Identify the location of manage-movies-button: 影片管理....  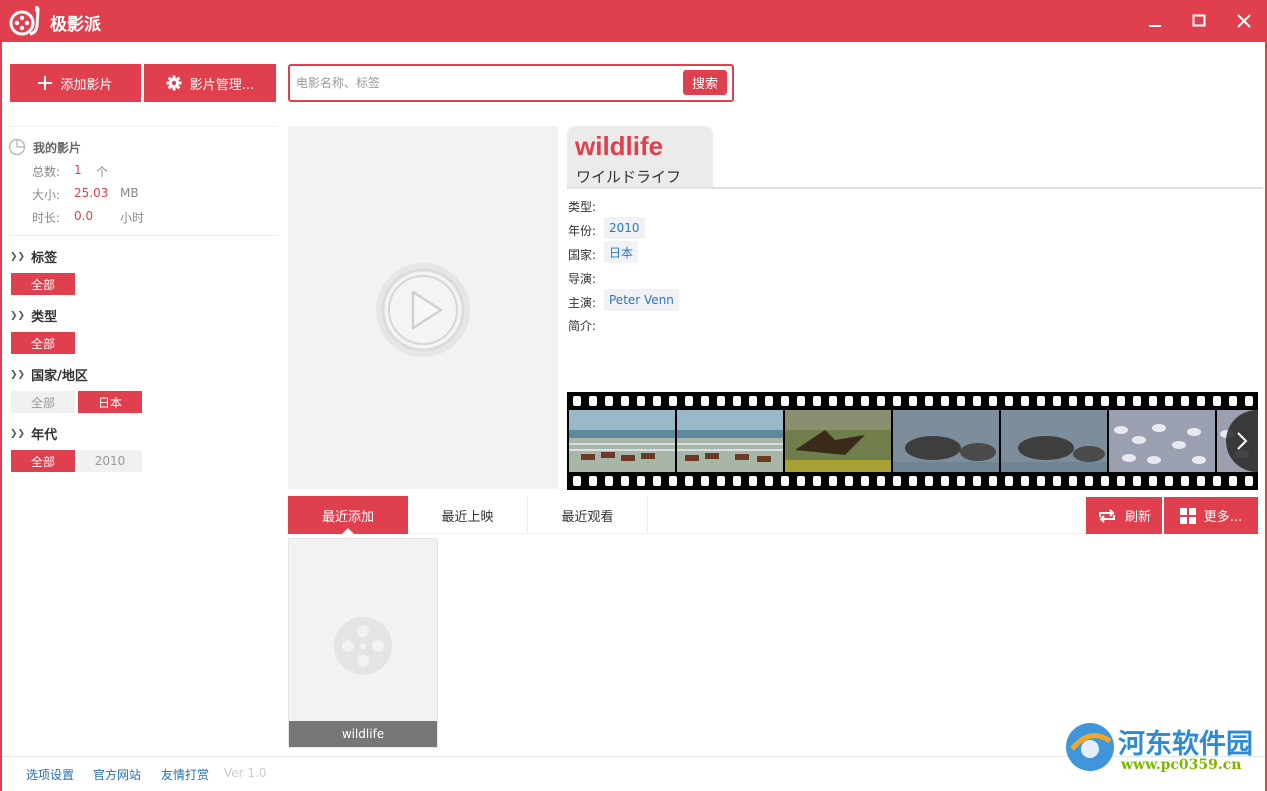
(210, 83).